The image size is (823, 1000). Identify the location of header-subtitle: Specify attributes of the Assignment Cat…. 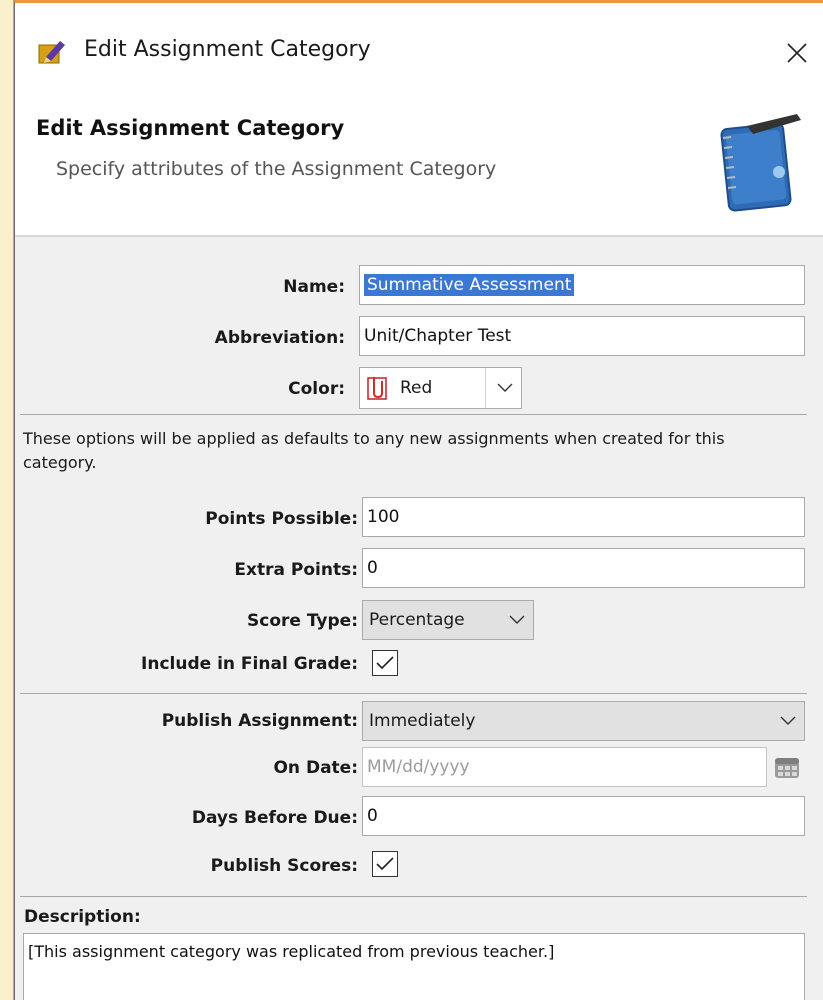
(276, 169).